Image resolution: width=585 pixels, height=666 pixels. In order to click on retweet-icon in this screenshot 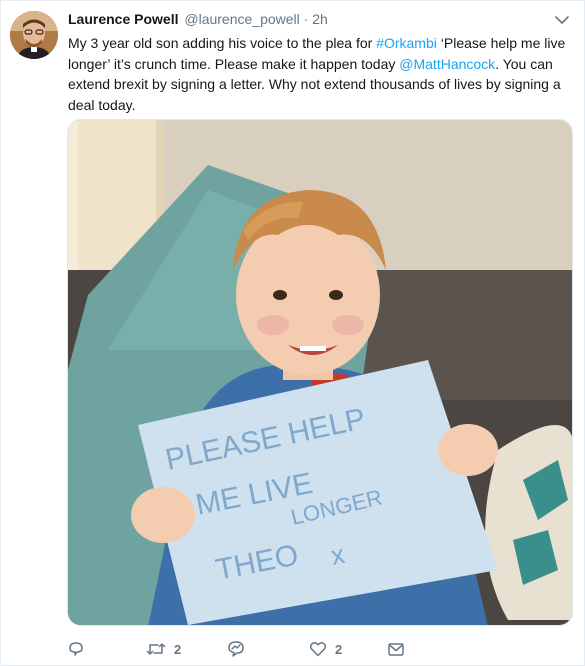, I will do `click(156, 649)`.